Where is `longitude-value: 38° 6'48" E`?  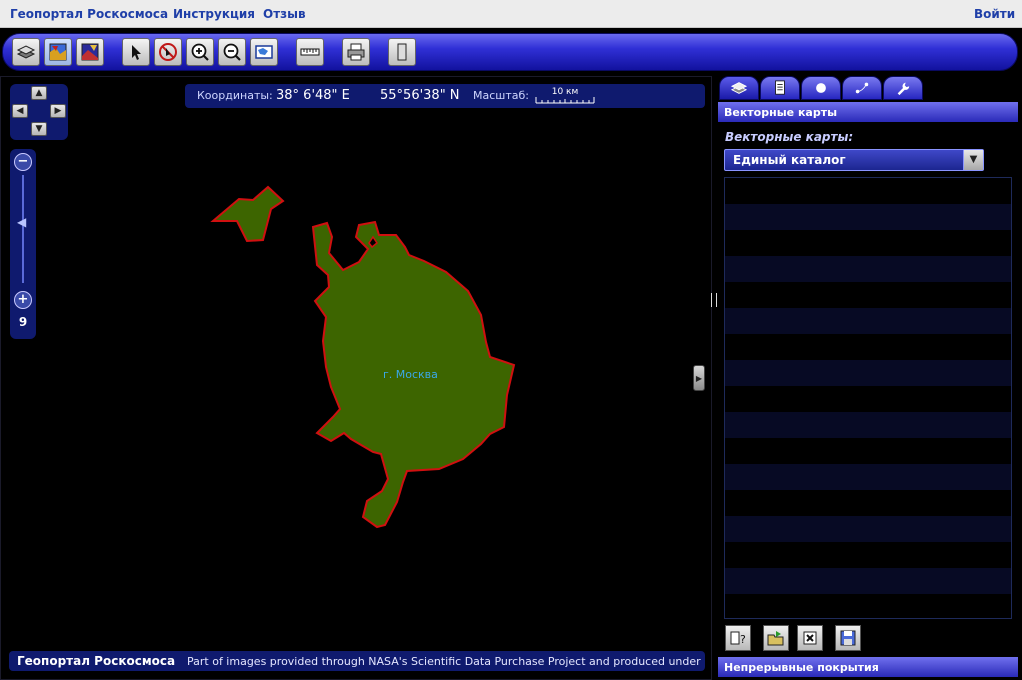
longitude-value: 38° 6'48" E is located at coordinates (313, 95).